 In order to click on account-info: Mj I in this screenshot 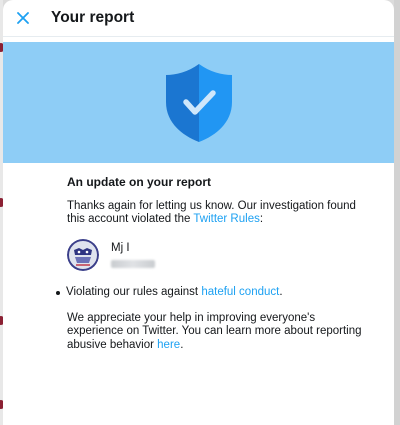, I will do `click(133, 256)`.